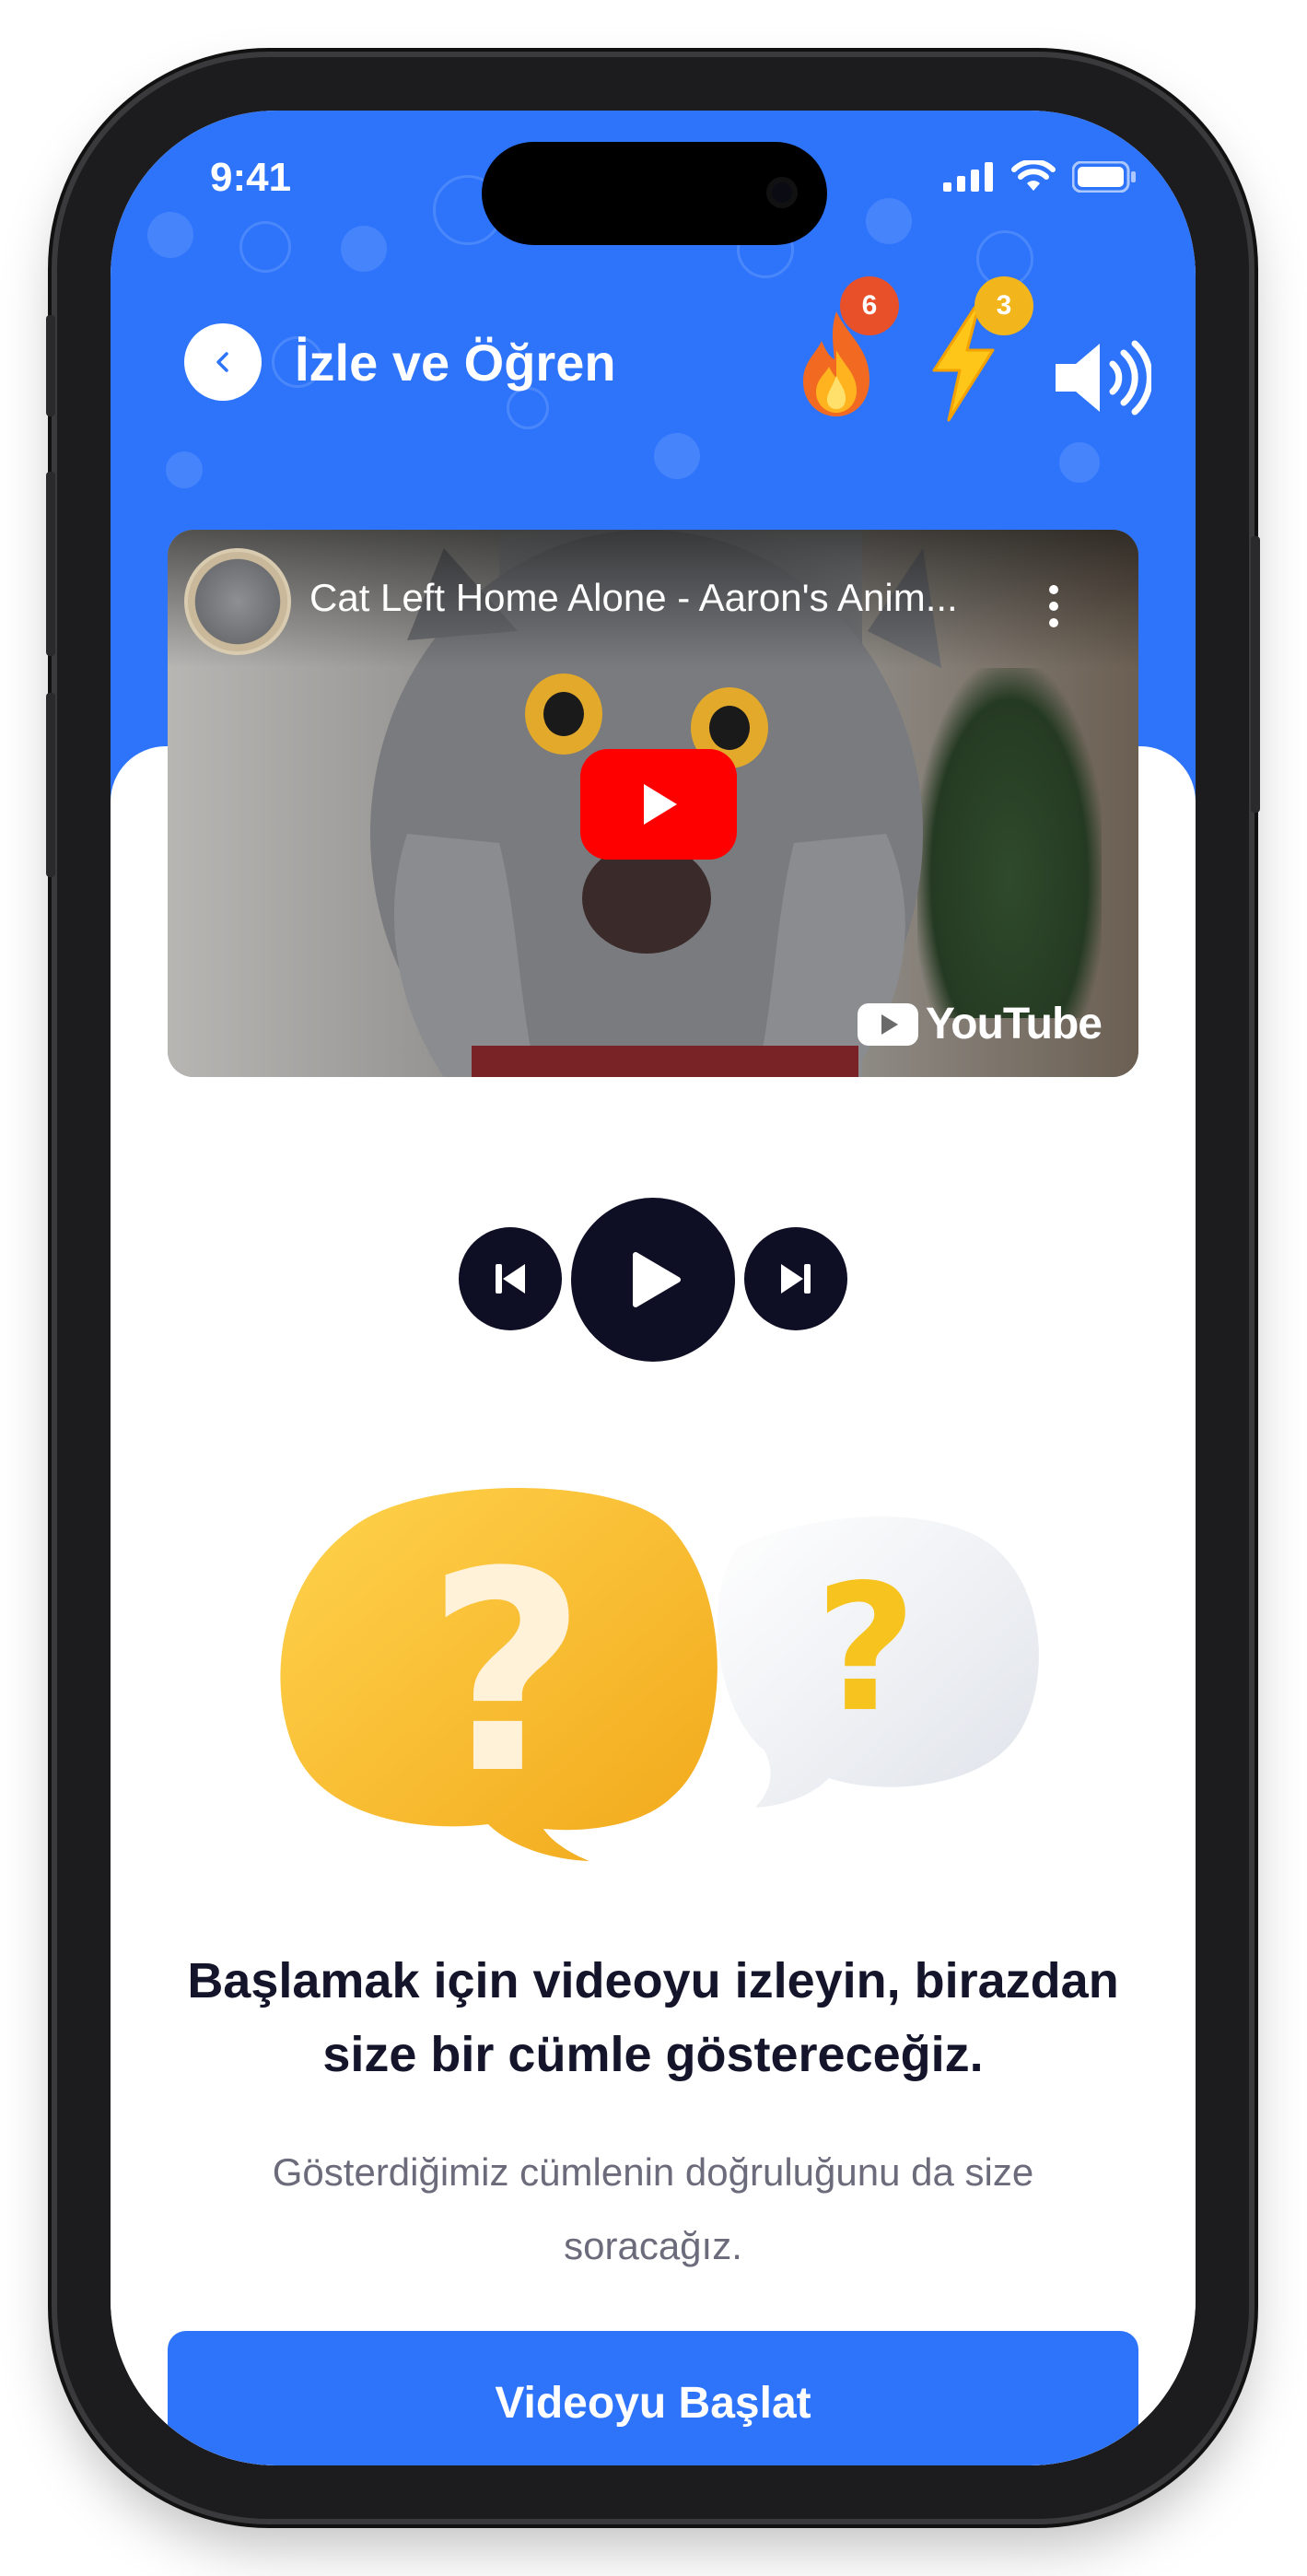 The image size is (1307, 2576). What do you see at coordinates (251, 177) in the screenshot?
I see `status-time: 9:41` at bounding box center [251, 177].